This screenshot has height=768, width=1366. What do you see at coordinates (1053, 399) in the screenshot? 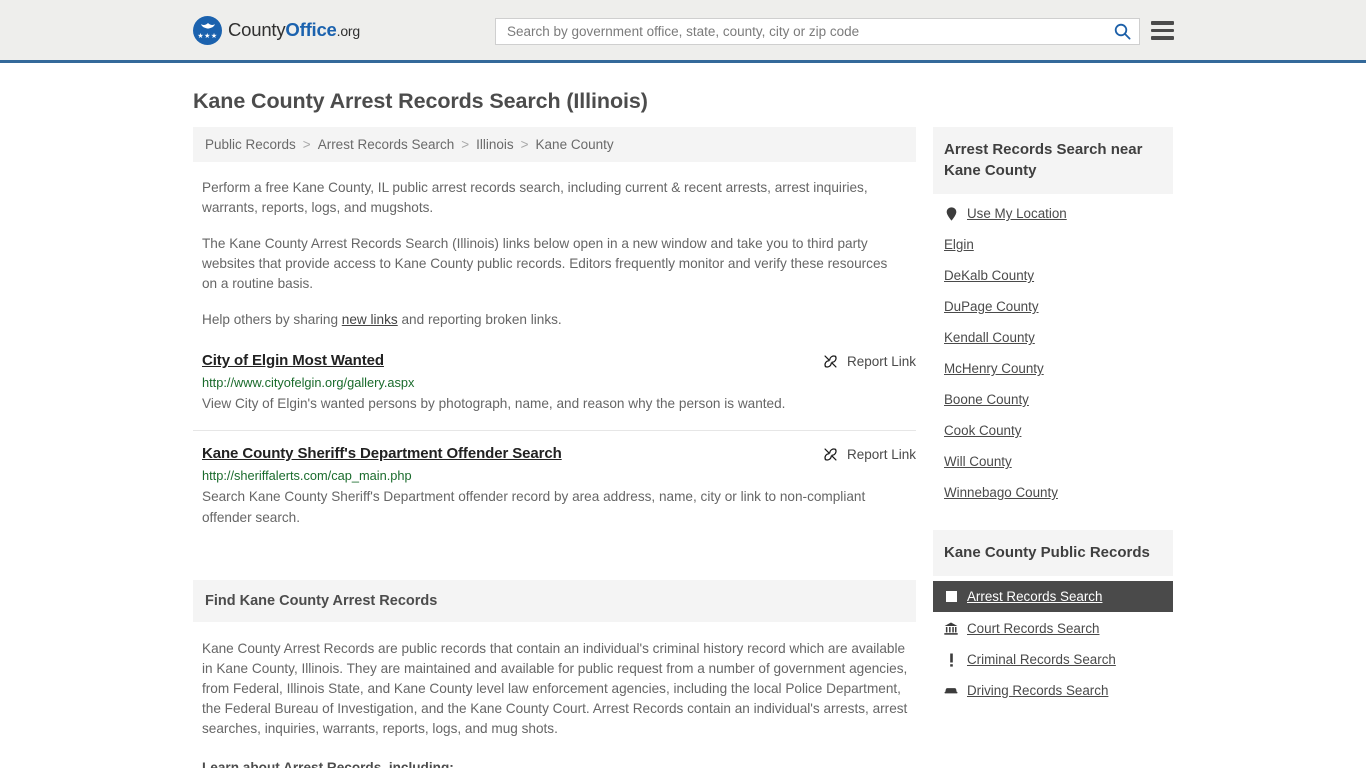
I see `sidebar-item-boone-county: Boone County` at bounding box center [1053, 399].